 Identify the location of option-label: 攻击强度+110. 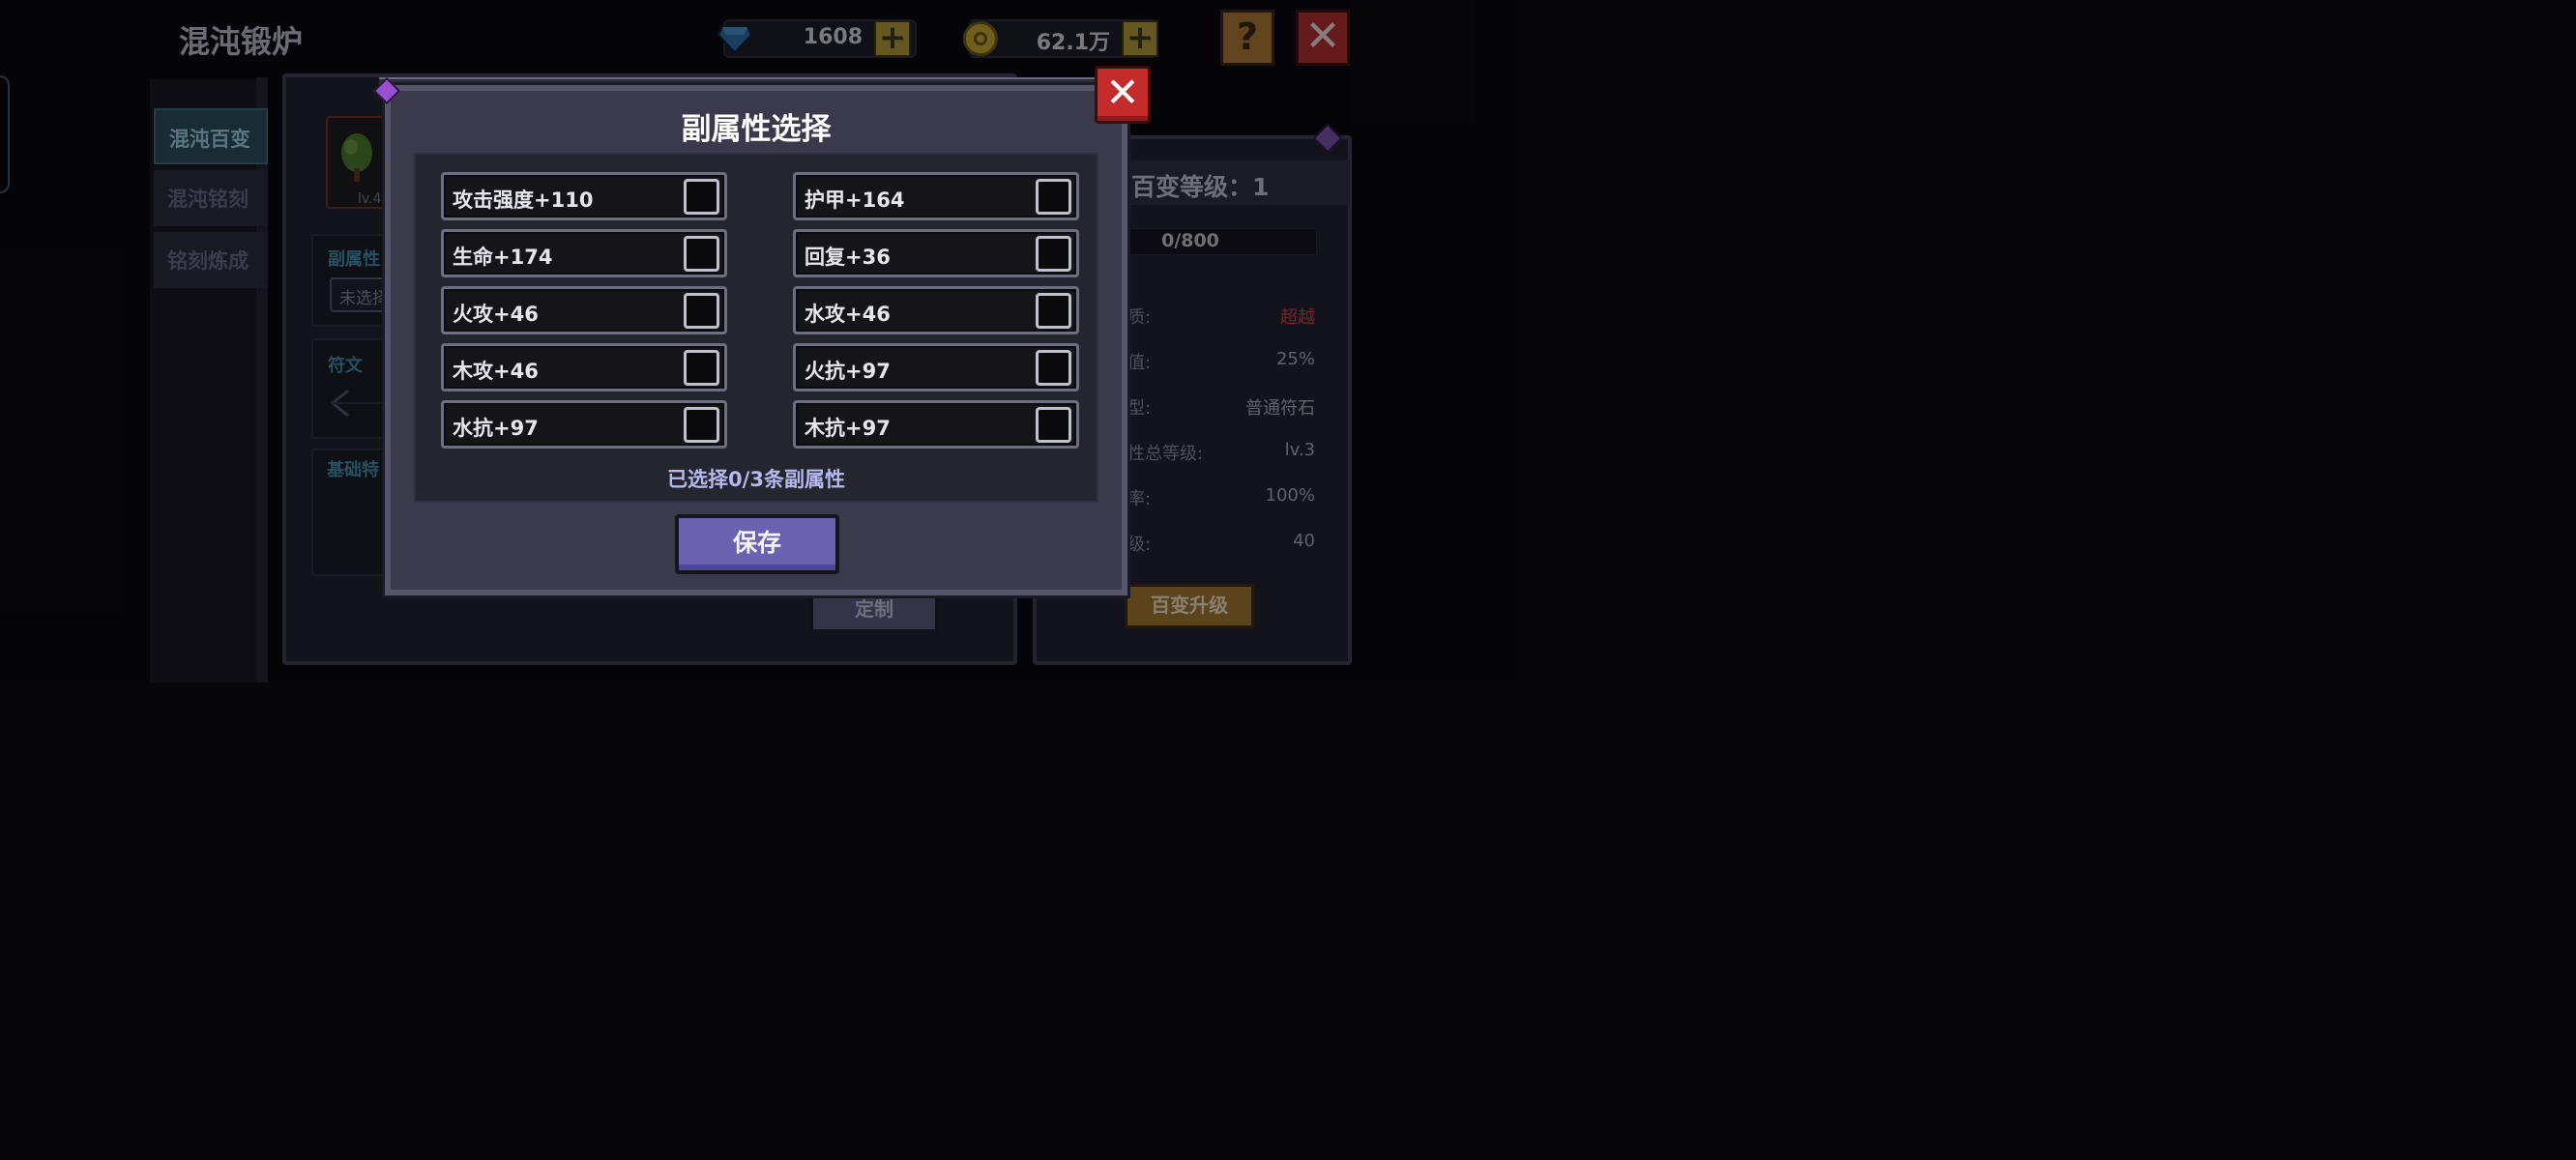
(523, 200).